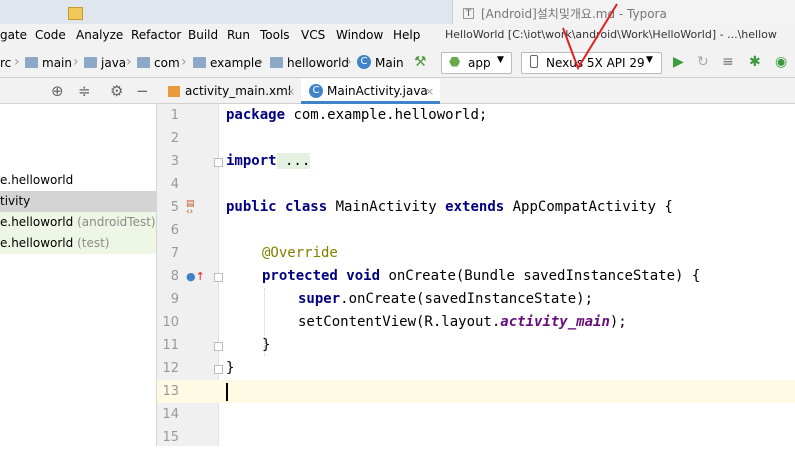 The image size is (795, 449). Describe the element at coordinates (479, 63) in the screenshot. I see `run-config-label: app` at that location.